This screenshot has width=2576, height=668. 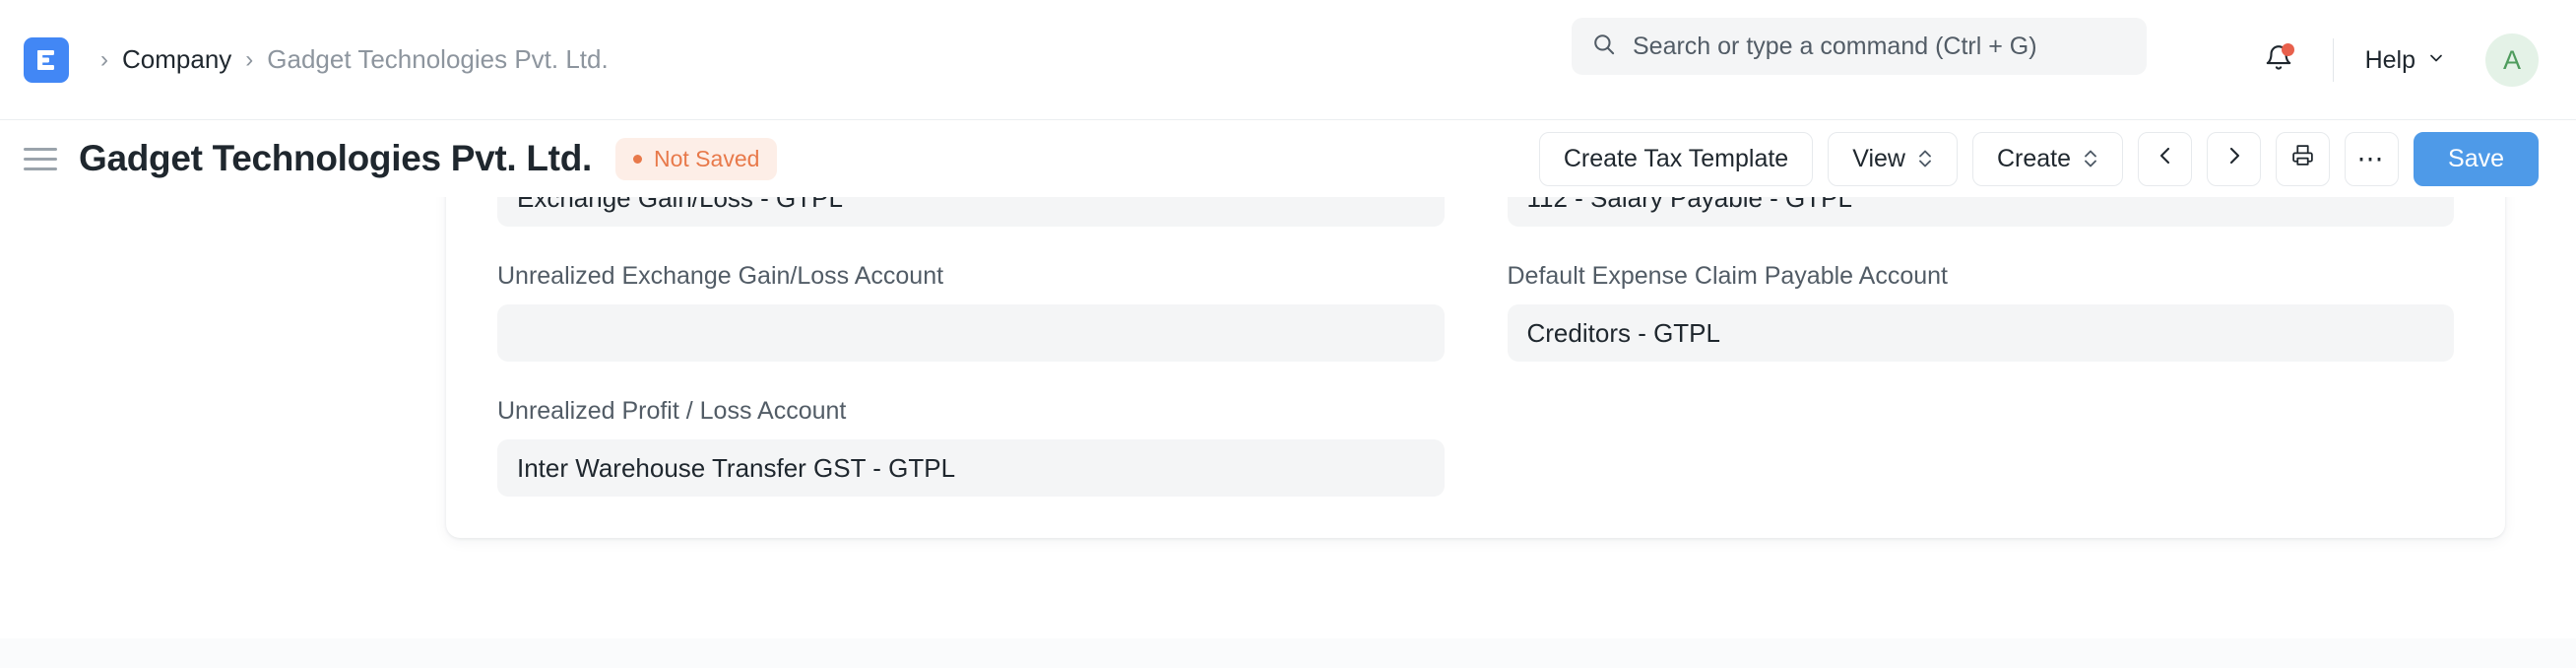 What do you see at coordinates (1878, 158) in the screenshot?
I see `view-label: View` at bounding box center [1878, 158].